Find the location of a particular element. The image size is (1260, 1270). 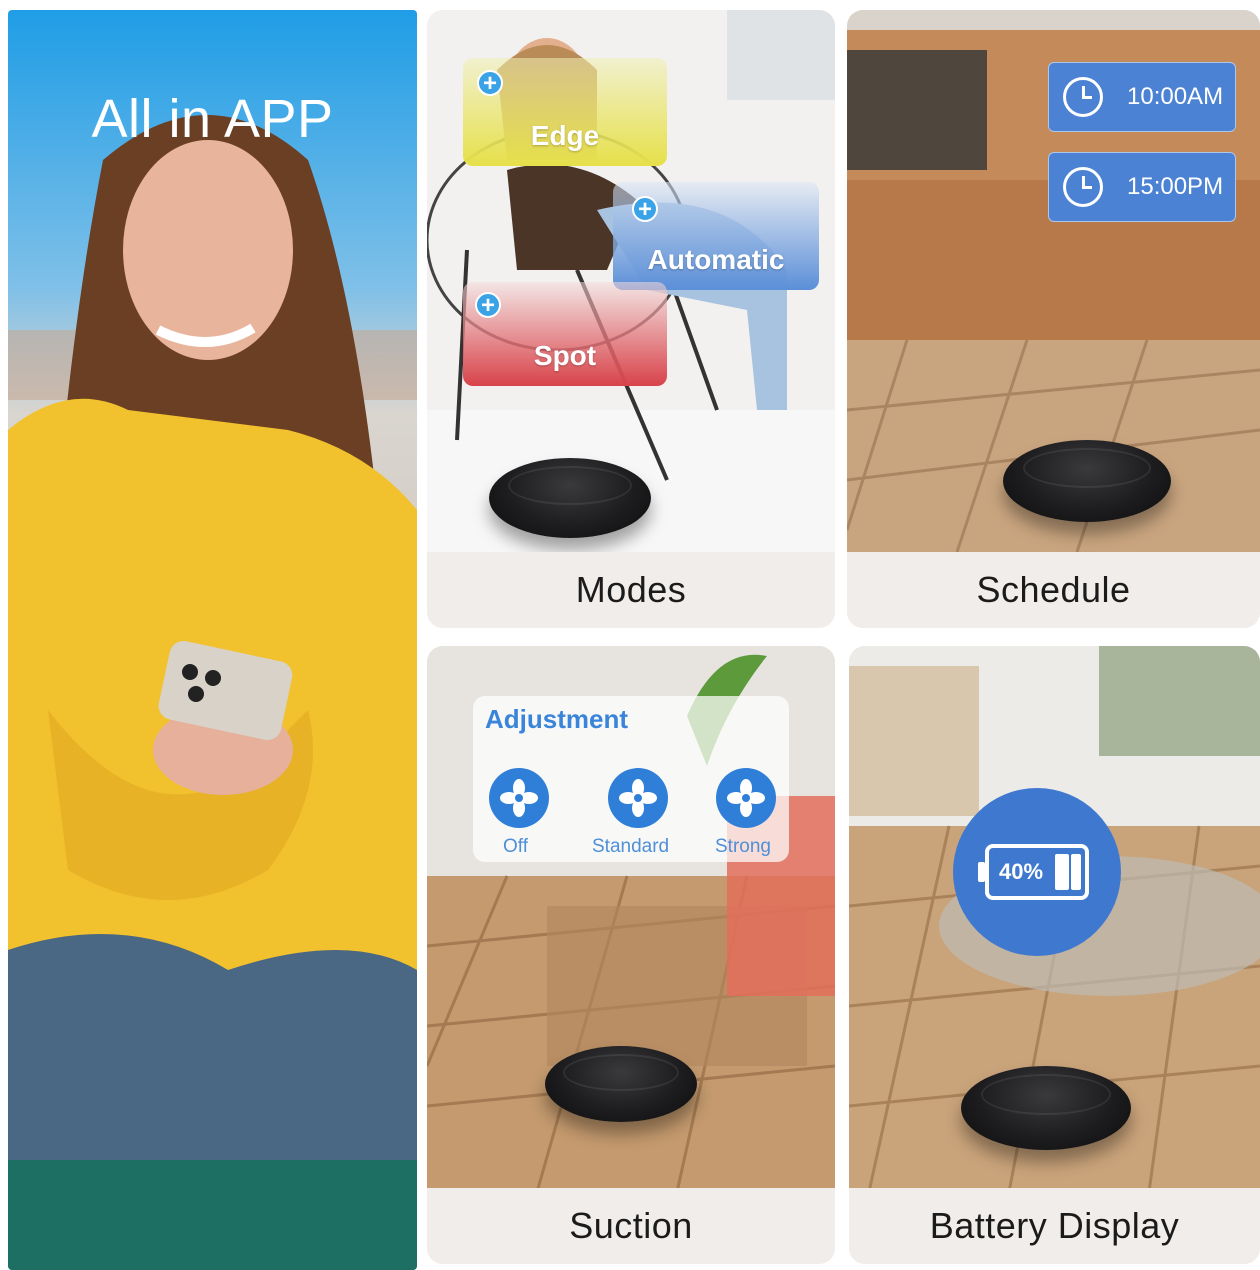

add-edge-icon: + is located at coordinates (490, 83).